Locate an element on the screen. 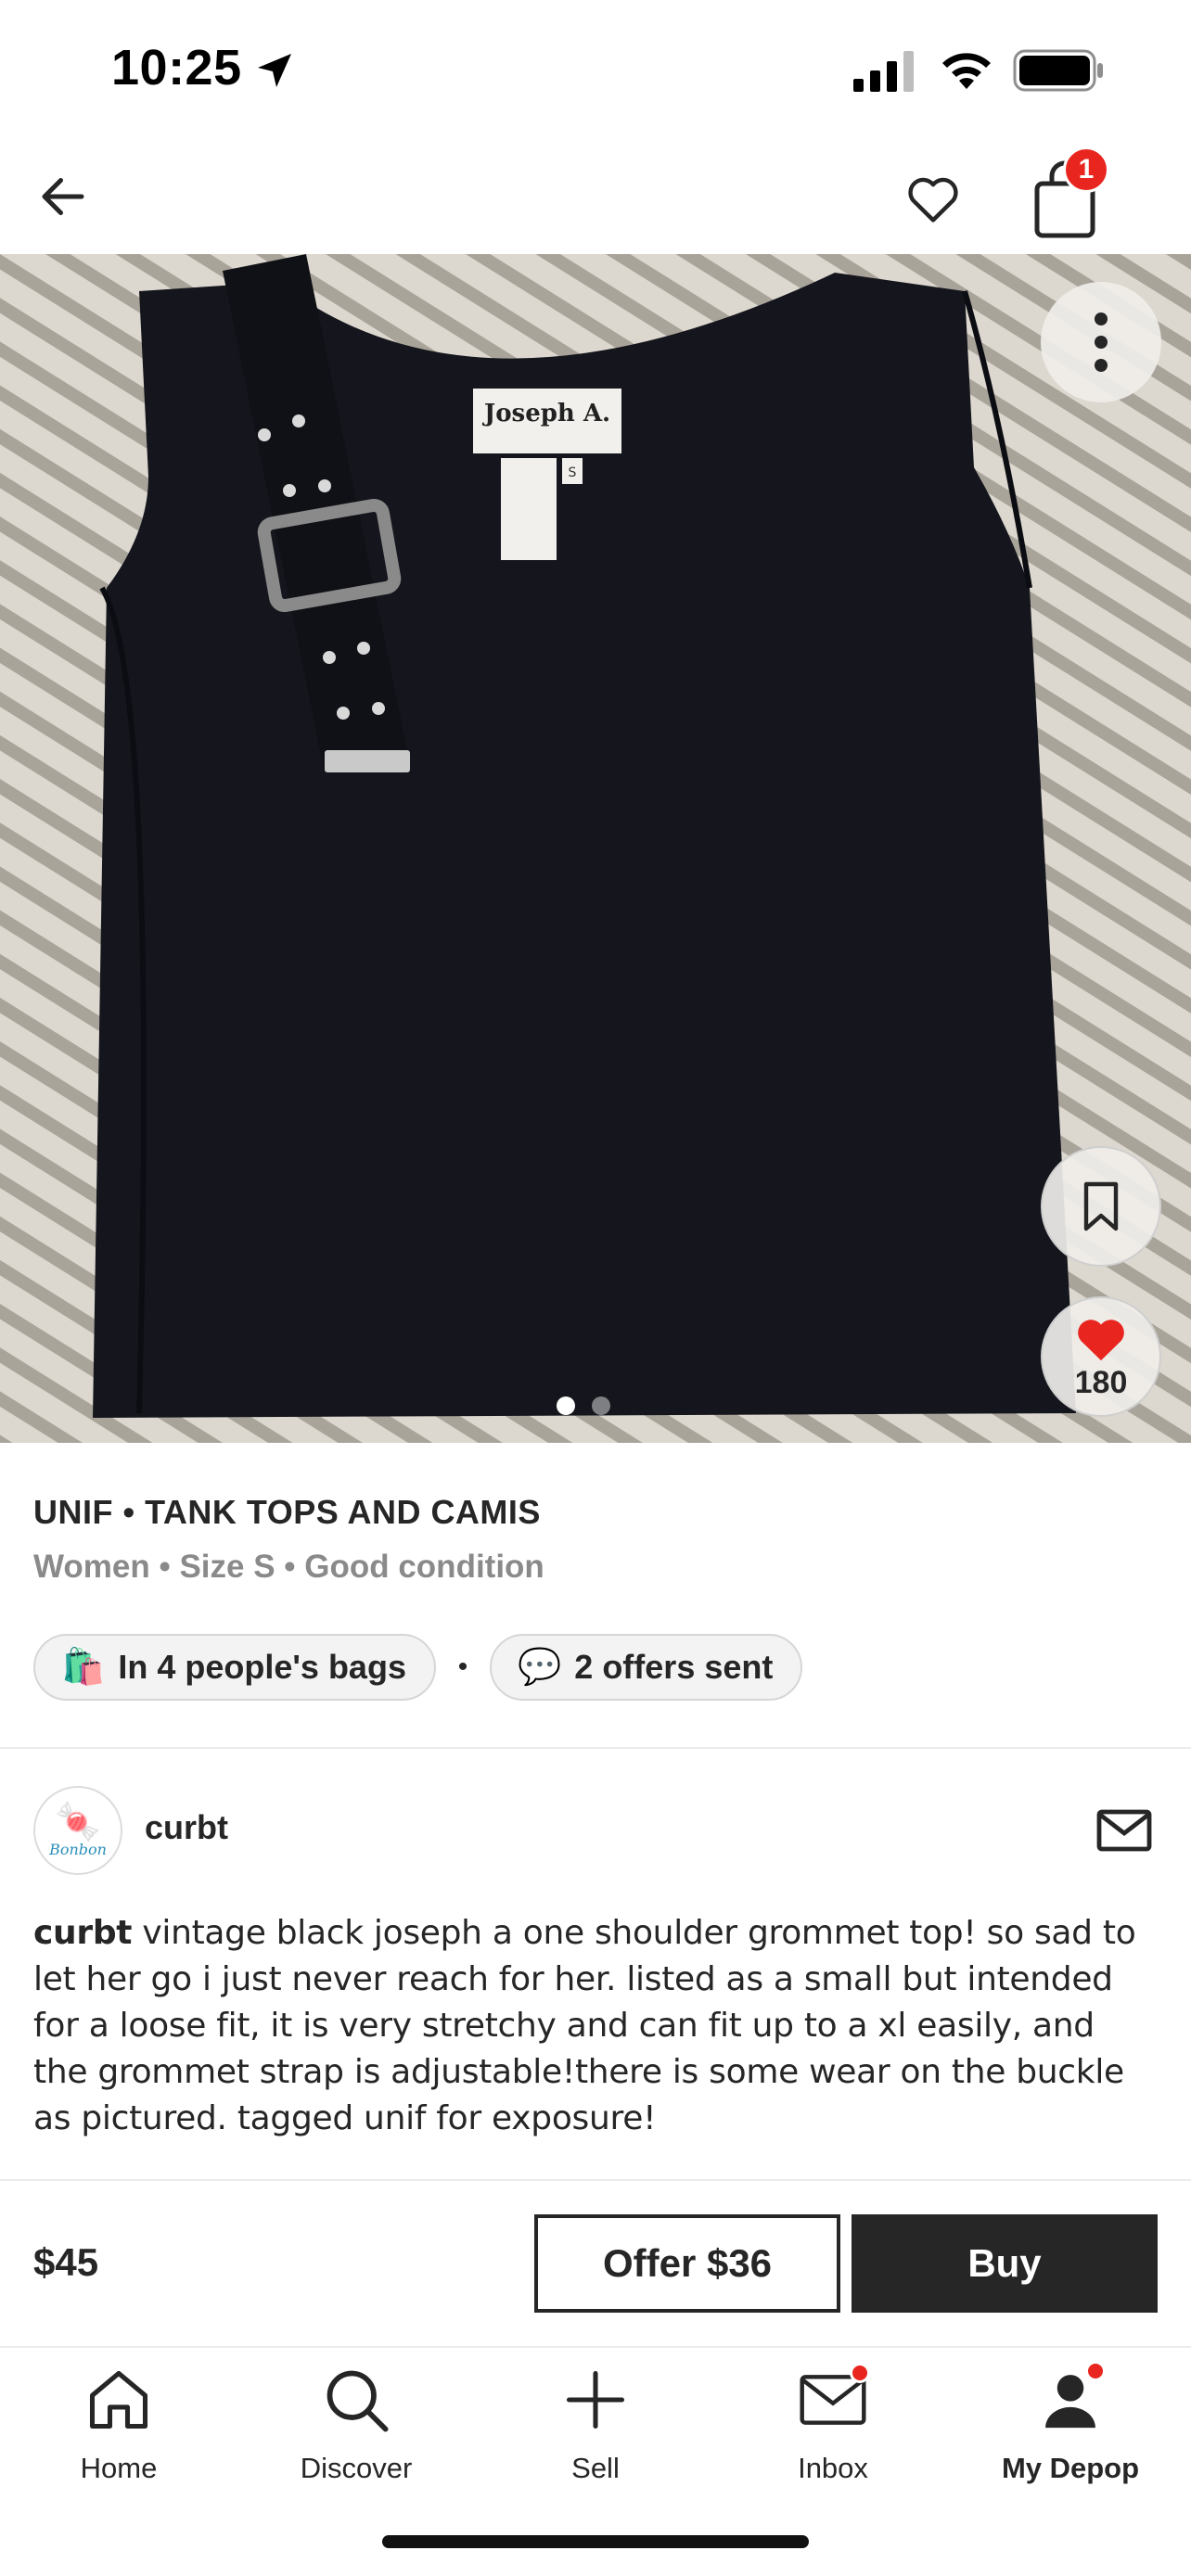 The width and height of the screenshot is (1191, 2576). seller-row: 🍬 Bonbon curbt is located at coordinates (595, 1831).